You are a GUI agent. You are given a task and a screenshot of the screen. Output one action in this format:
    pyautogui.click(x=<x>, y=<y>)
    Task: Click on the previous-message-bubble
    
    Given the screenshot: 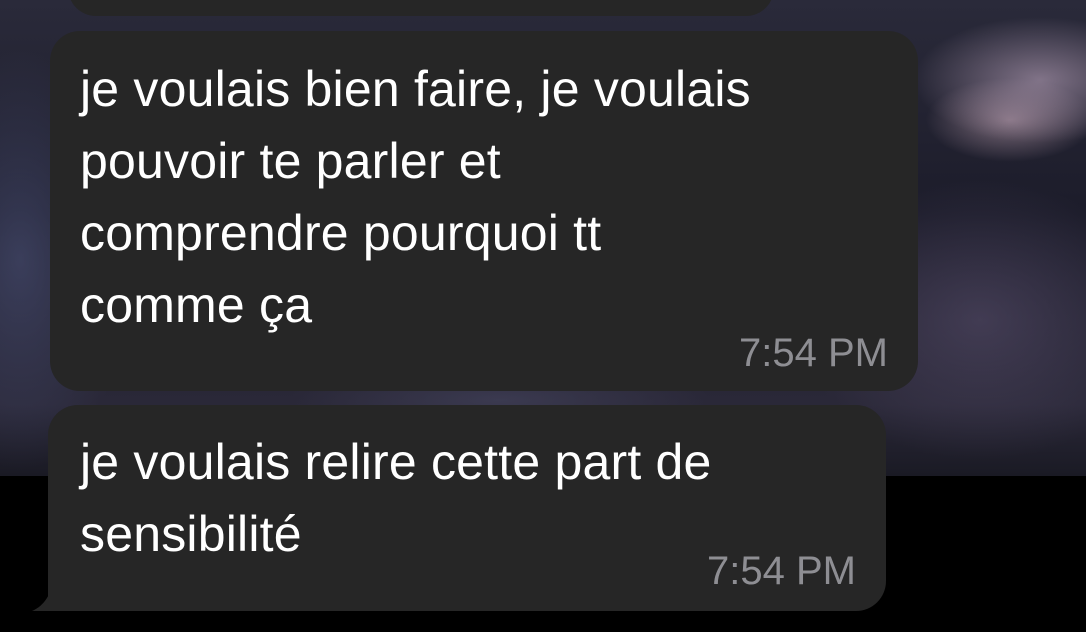 What is the action you would take?
    pyautogui.click(x=421, y=8)
    